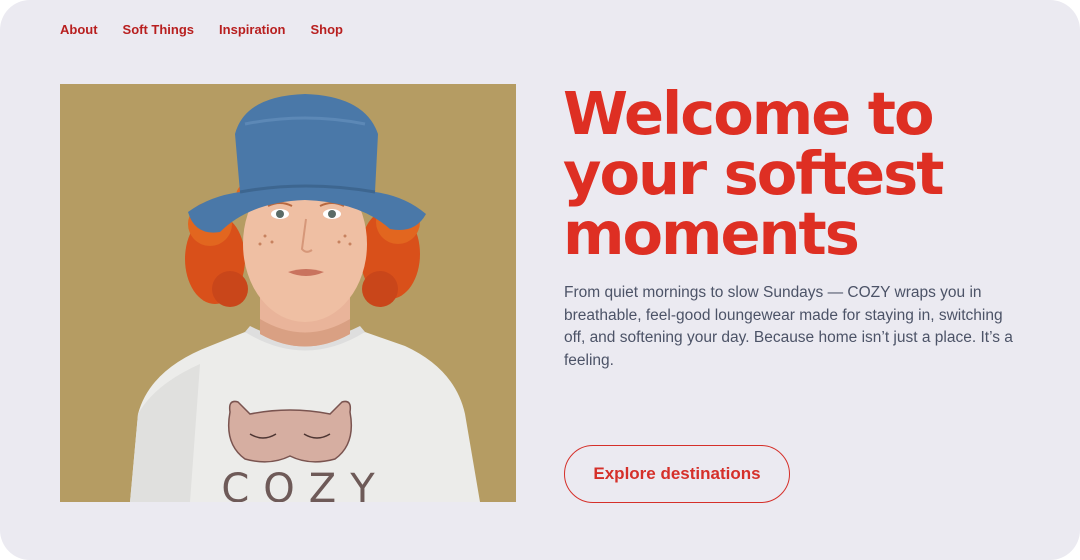  Describe the element at coordinates (754, 173) in the screenshot. I see `hero-headline: Welcome to your softest moments` at that location.